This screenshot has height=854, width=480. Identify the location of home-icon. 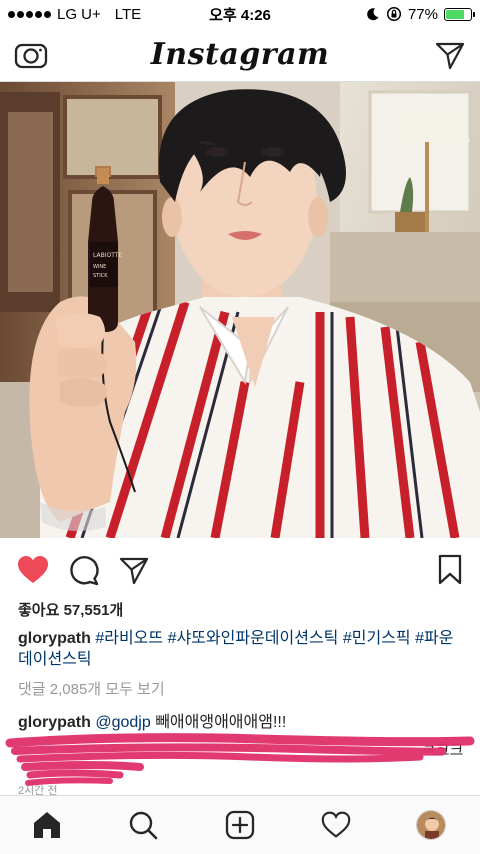
(47, 825).